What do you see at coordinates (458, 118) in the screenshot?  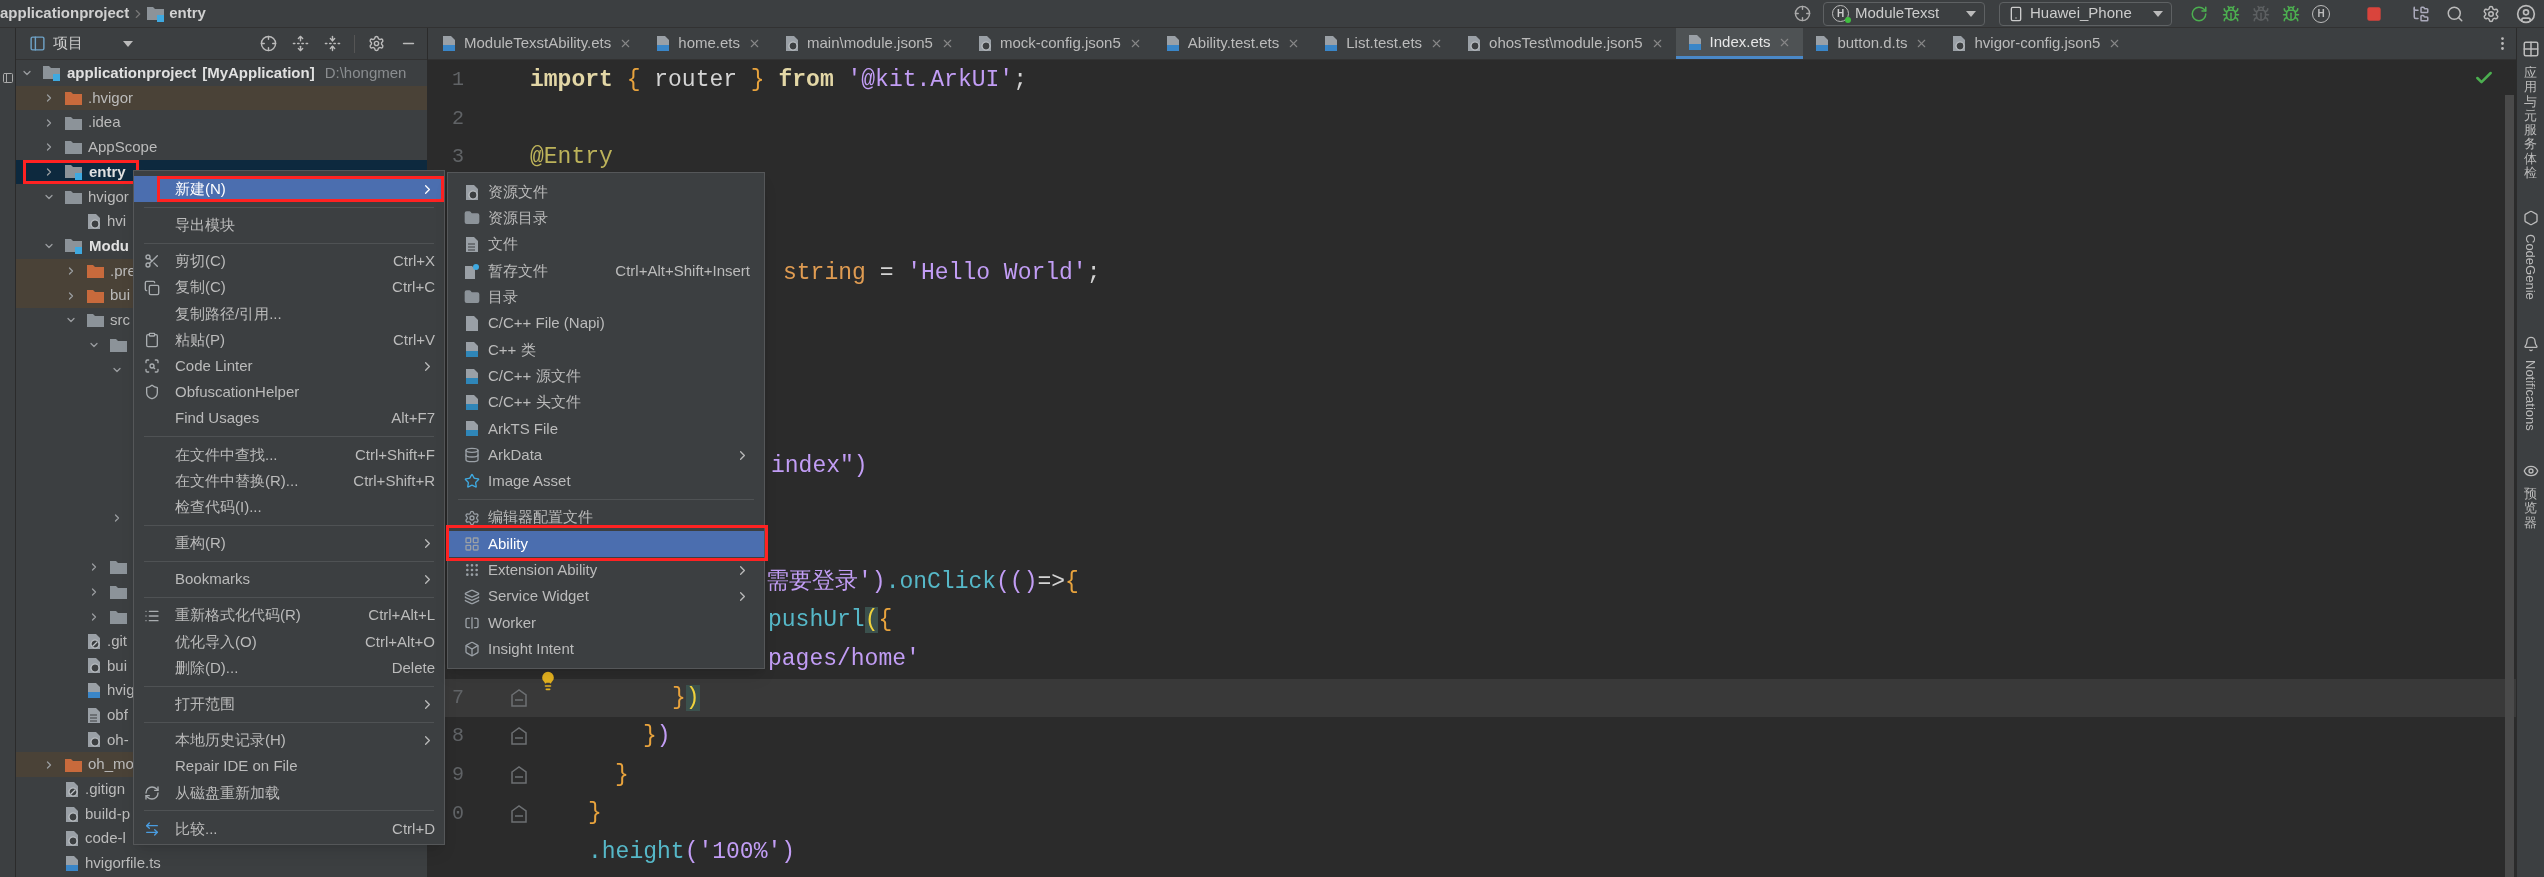 I see `line-number: 2` at bounding box center [458, 118].